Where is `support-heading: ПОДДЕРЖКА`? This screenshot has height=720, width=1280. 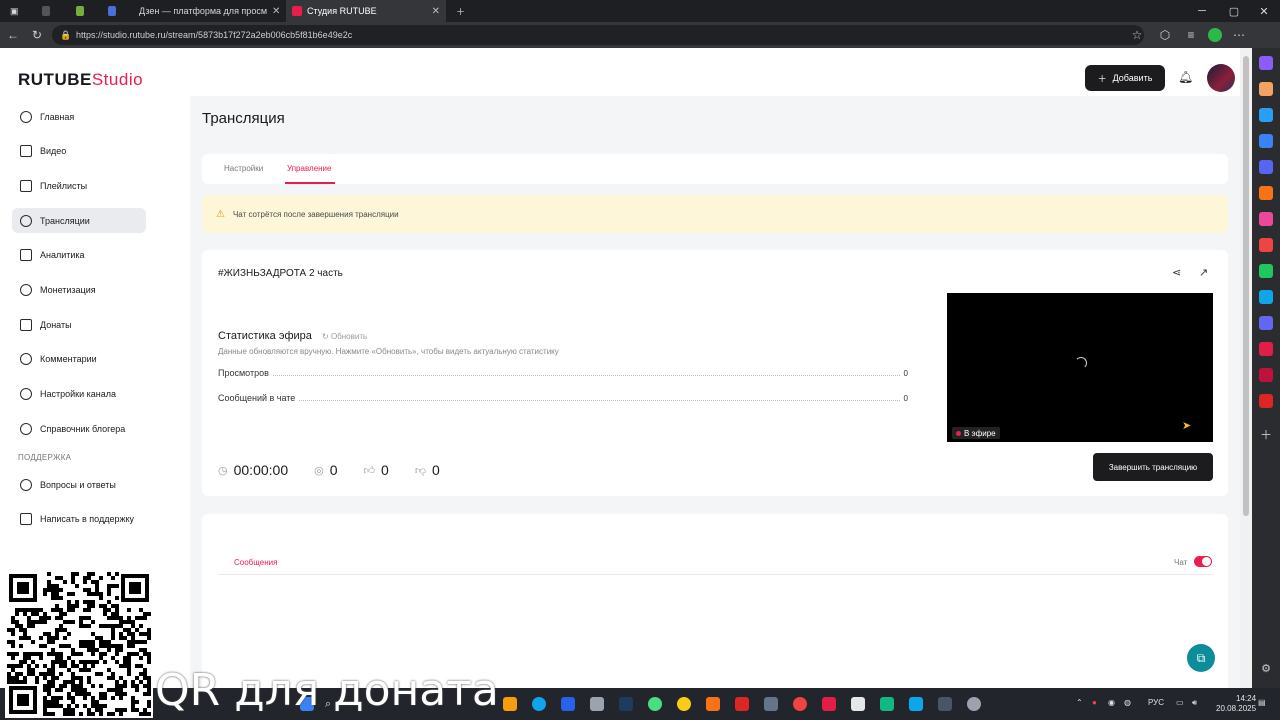
support-heading: ПОДДЕРЖКА is located at coordinates (45, 458).